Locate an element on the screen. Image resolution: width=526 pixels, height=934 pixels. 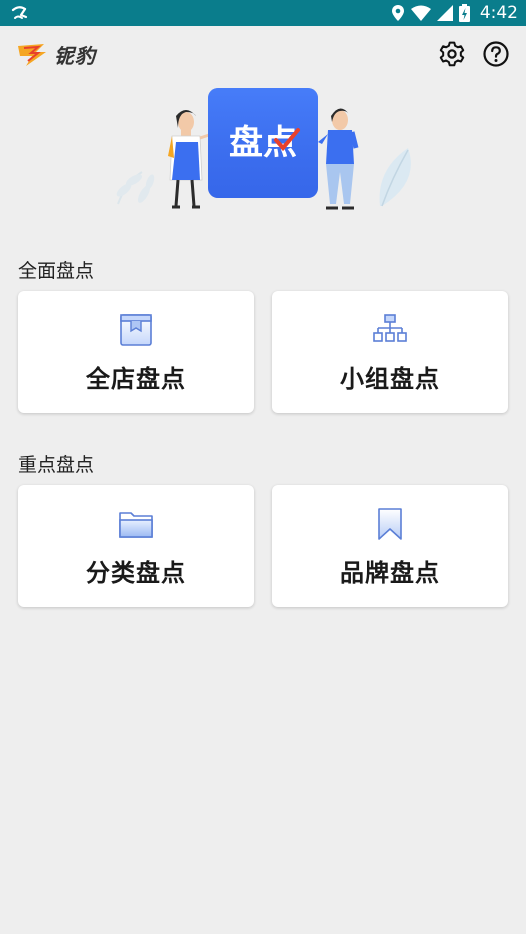
brand-count-card: 品牌盘点 is located at coordinates (390, 546).